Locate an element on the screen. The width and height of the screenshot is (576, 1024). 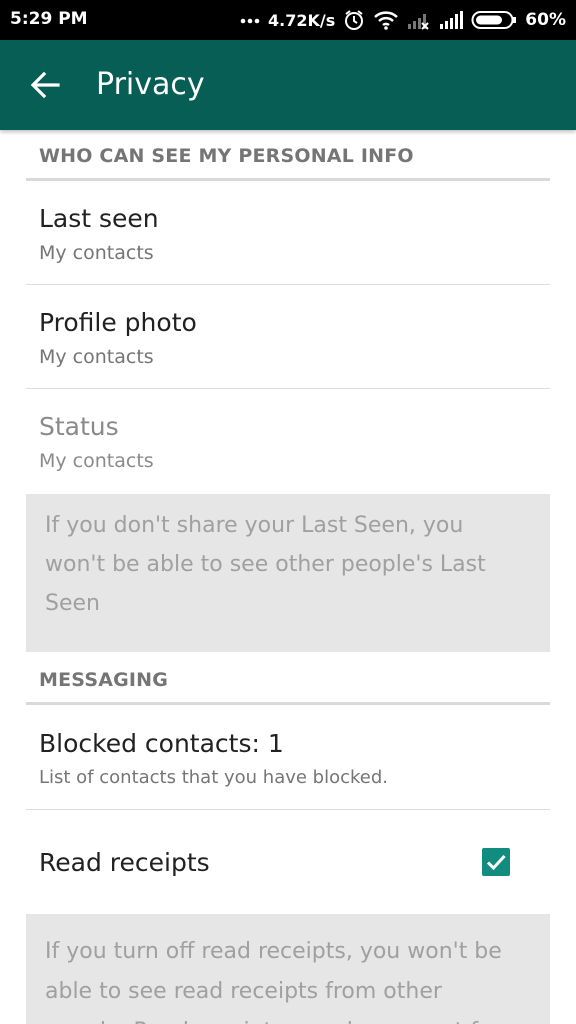
setting-title: Read receipts is located at coordinates (124, 862).